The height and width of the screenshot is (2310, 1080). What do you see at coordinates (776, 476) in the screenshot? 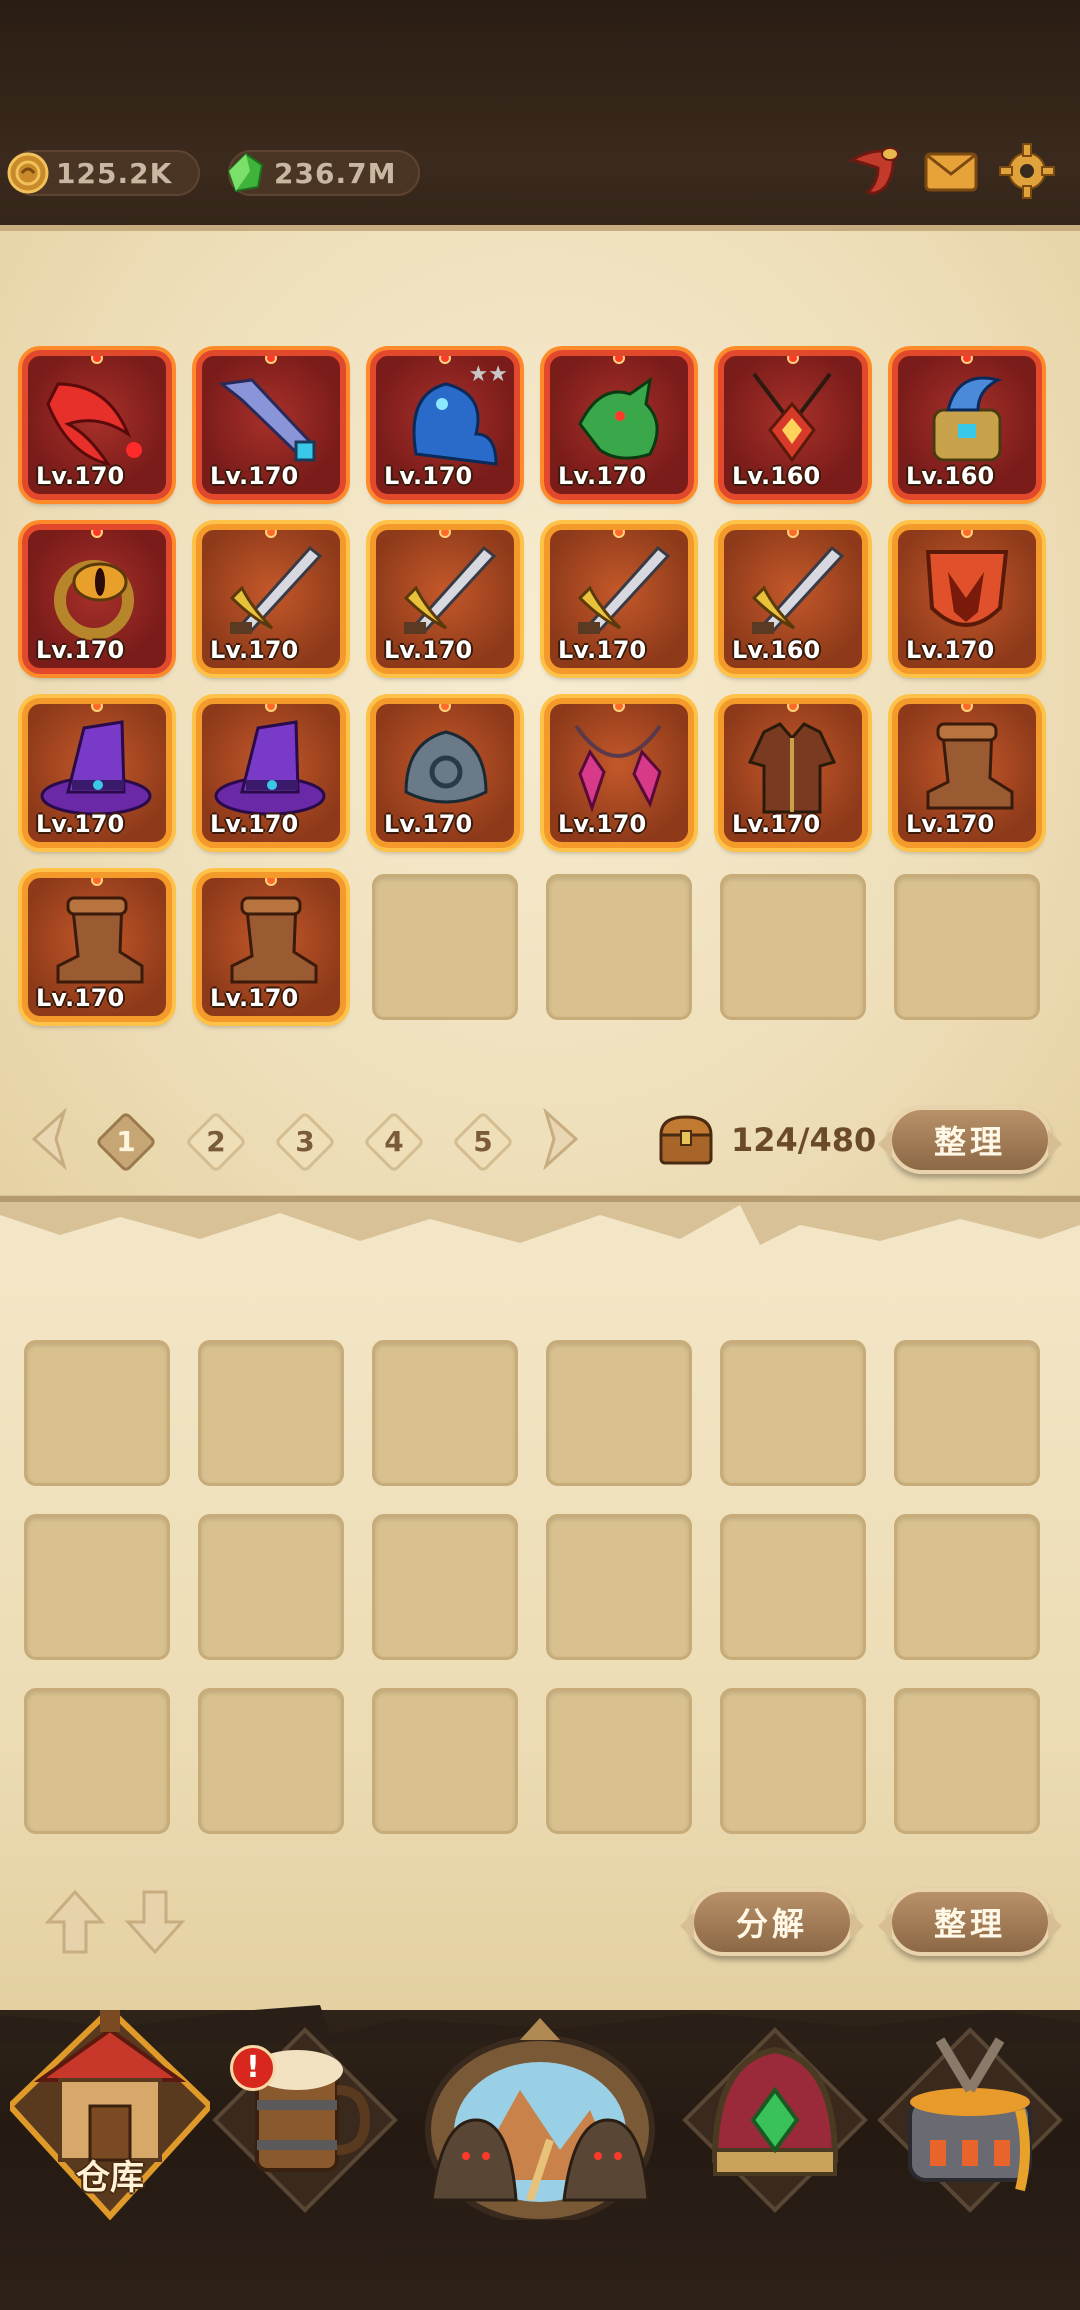
I see `item-level: Lv.160` at bounding box center [776, 476].